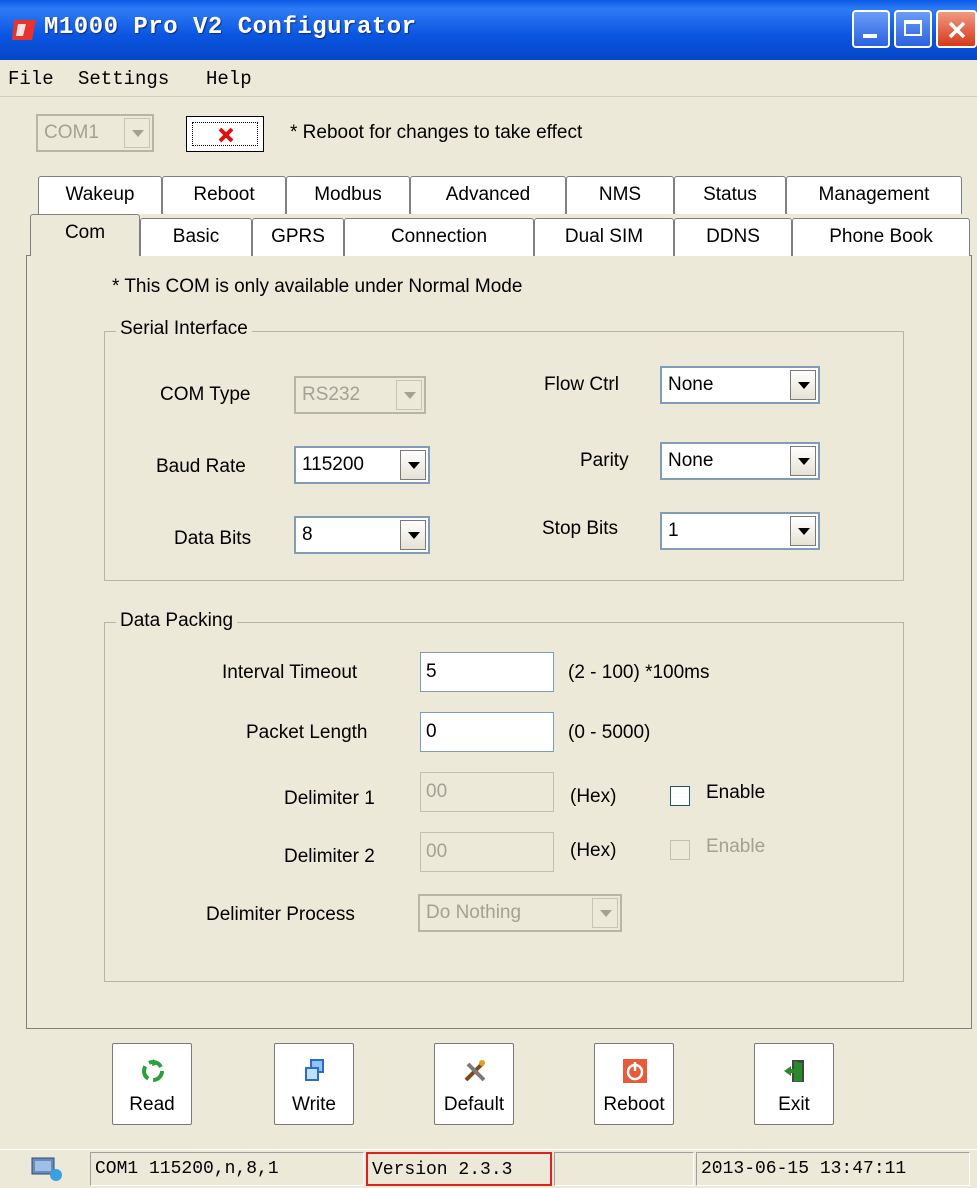 This screenshot has height=1188, width=977. Describe the element at coordinates (177, 621) in the screenshot. I see `data-packing-title: Data Packing` at that location.